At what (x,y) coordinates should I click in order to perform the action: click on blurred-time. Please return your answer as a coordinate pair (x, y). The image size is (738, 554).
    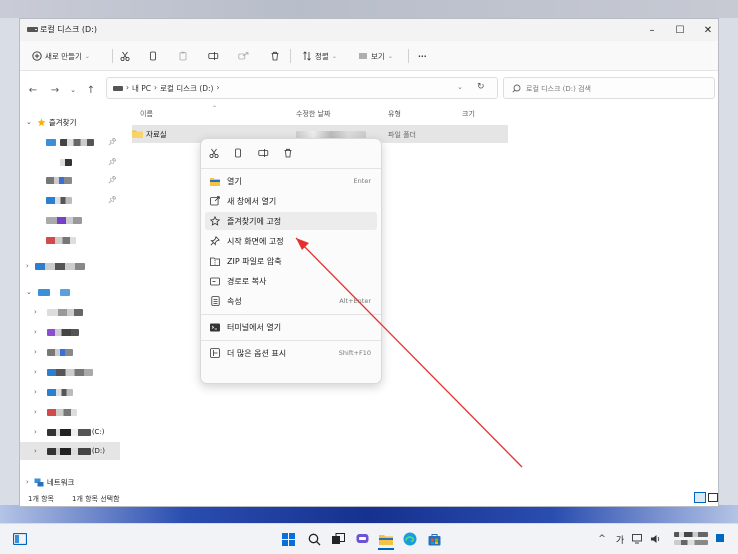
    Looking at the image, I should click on (691, 534).